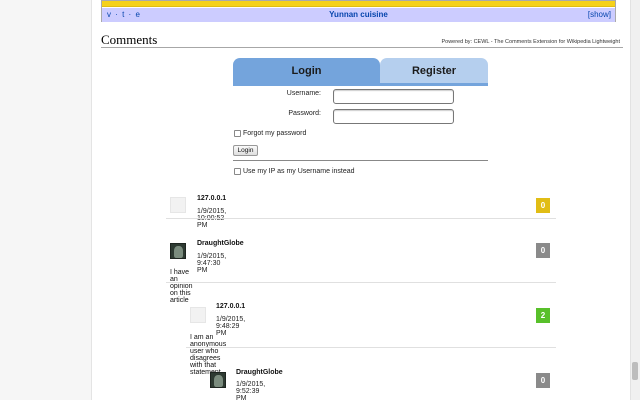  What do you see at coordinates (181, 286) in the screenshot?
I see `comment-text: I have an opinion on this article` at bounding box center [181, 286].